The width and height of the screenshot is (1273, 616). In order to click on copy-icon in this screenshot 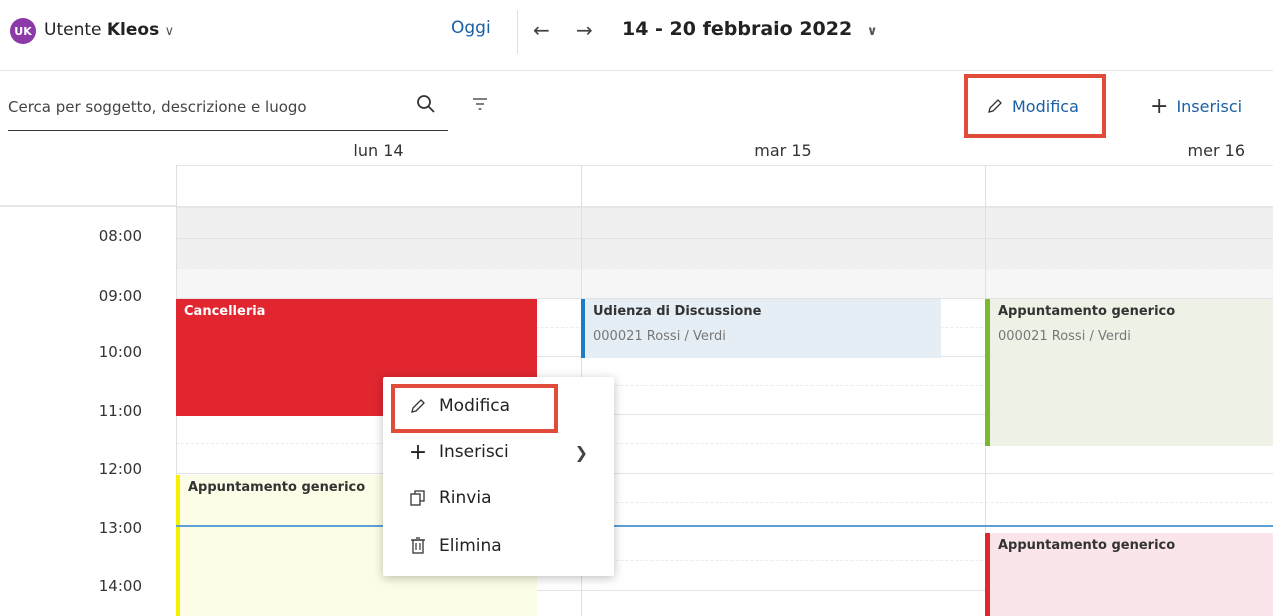, I will do `click(418, 498)`.